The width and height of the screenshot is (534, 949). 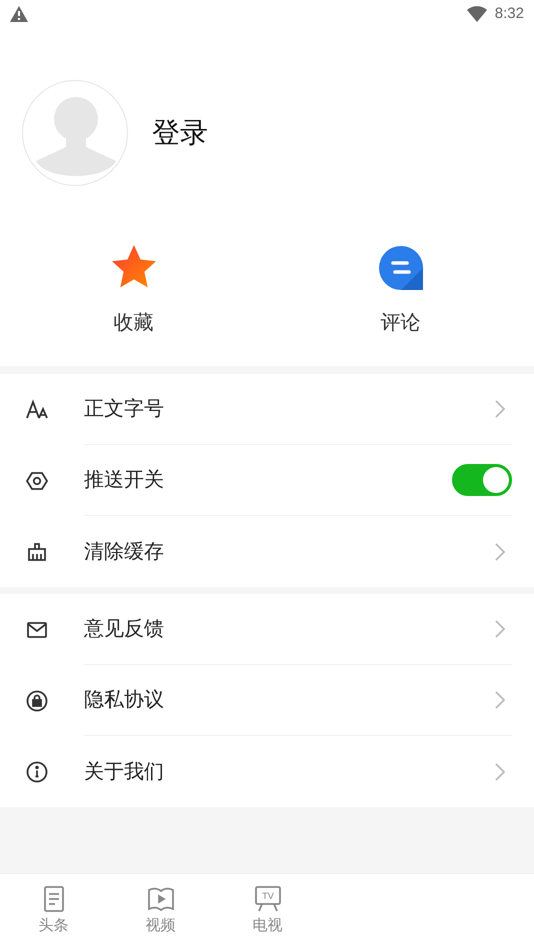 I want to click on setting-label: 正文字号, so click(x=124, y=409).